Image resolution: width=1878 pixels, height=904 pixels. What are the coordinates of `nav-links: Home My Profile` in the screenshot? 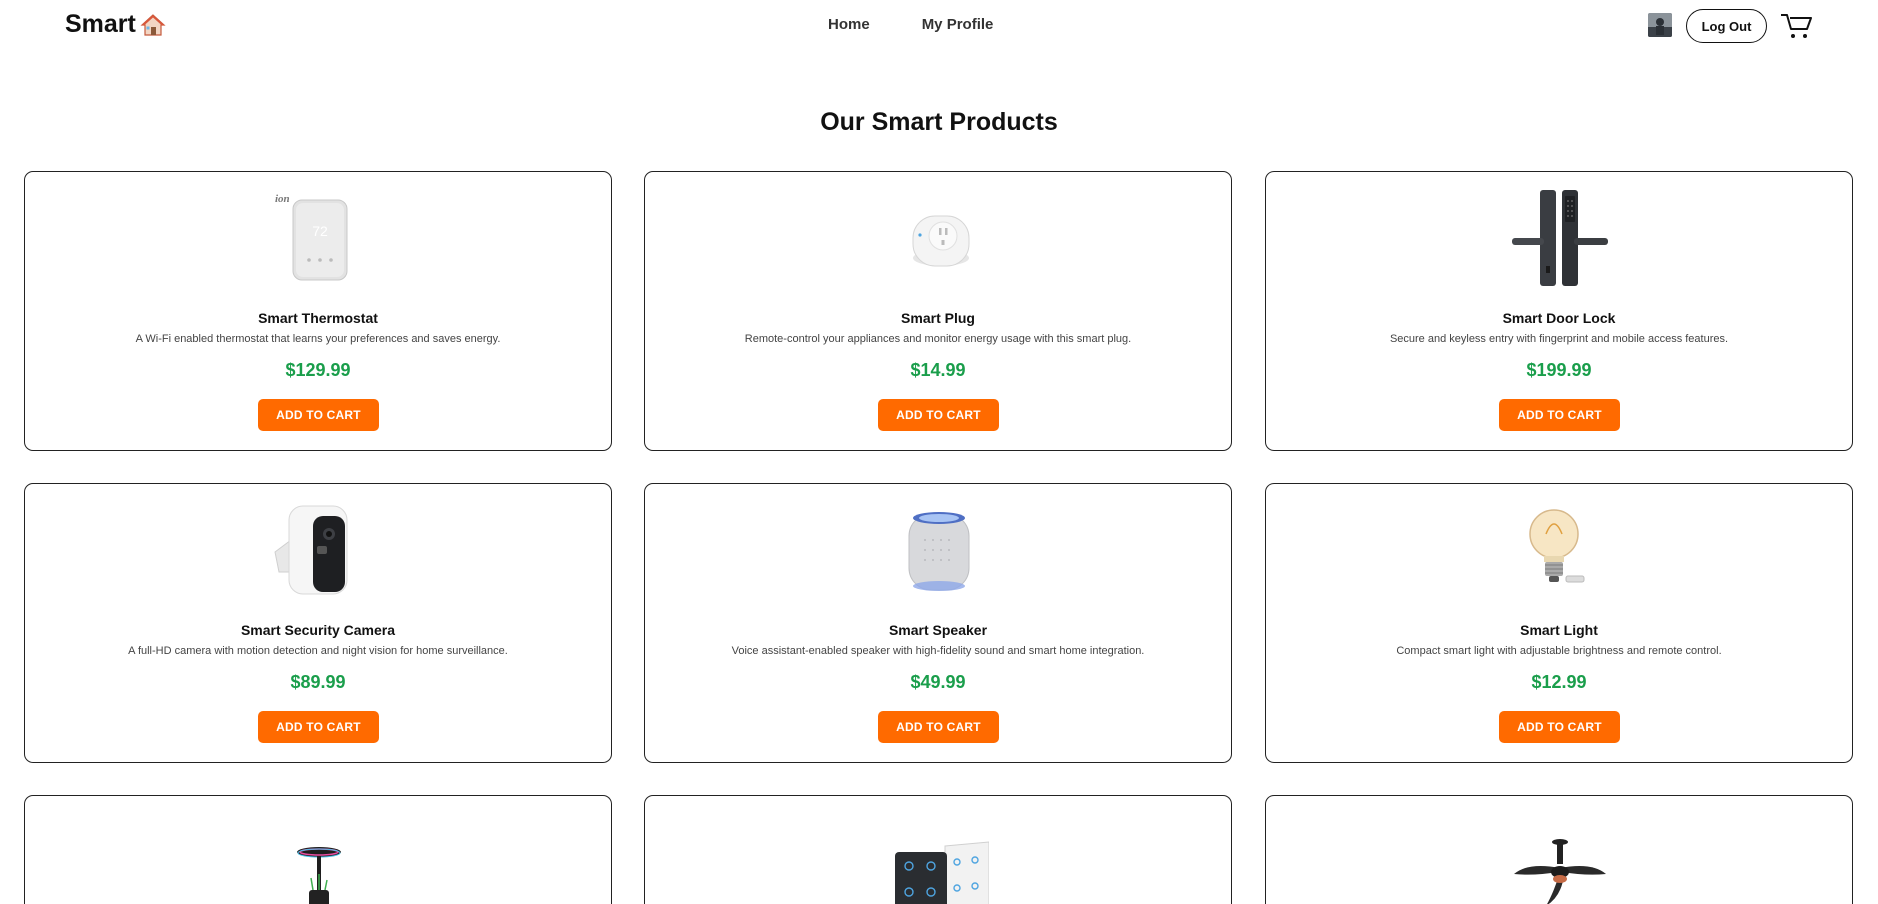 It's located at (910, 24).